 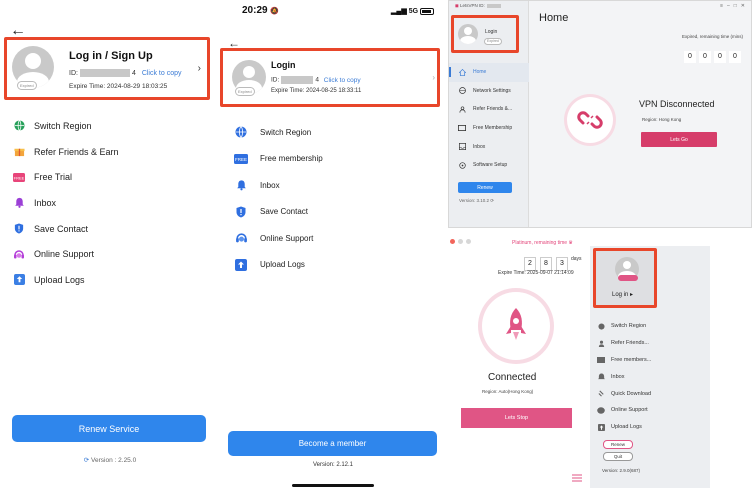 What do you see at coordinates (283, 65) in the screenshot?
I see `login-title: Login` at bounding box center [283, 65].